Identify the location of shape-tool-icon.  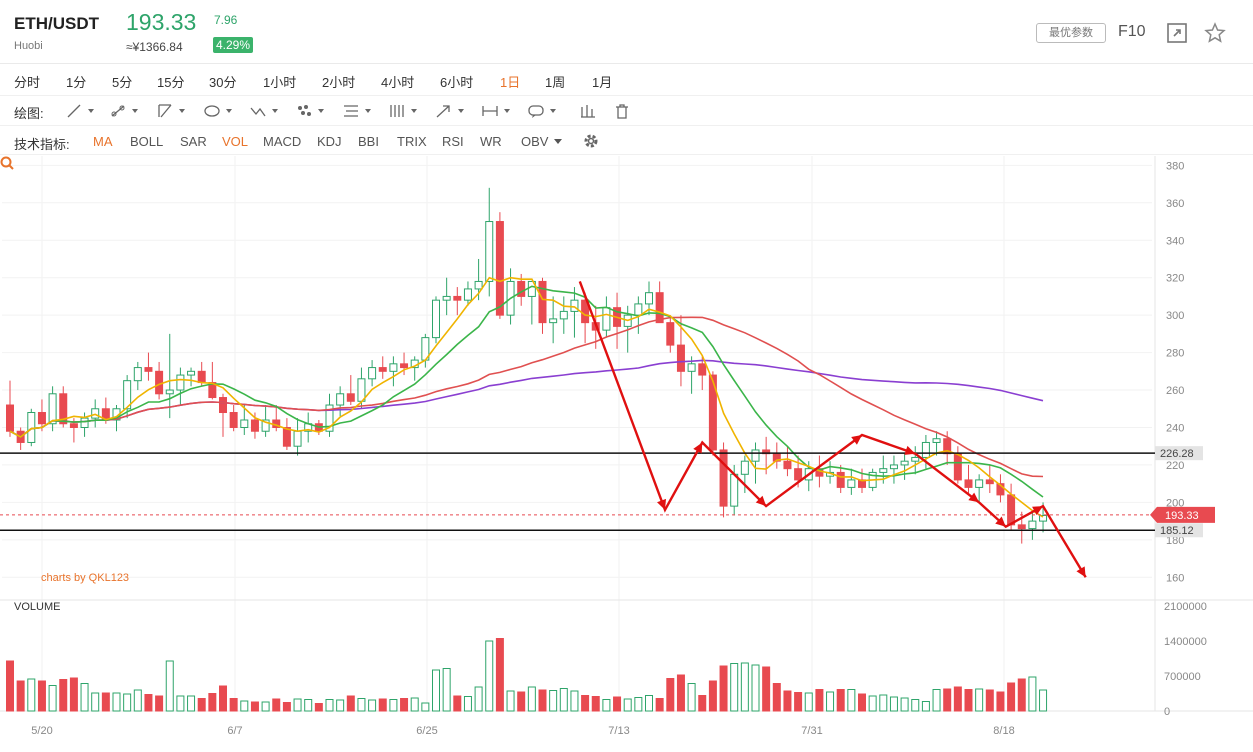
(219, 111).